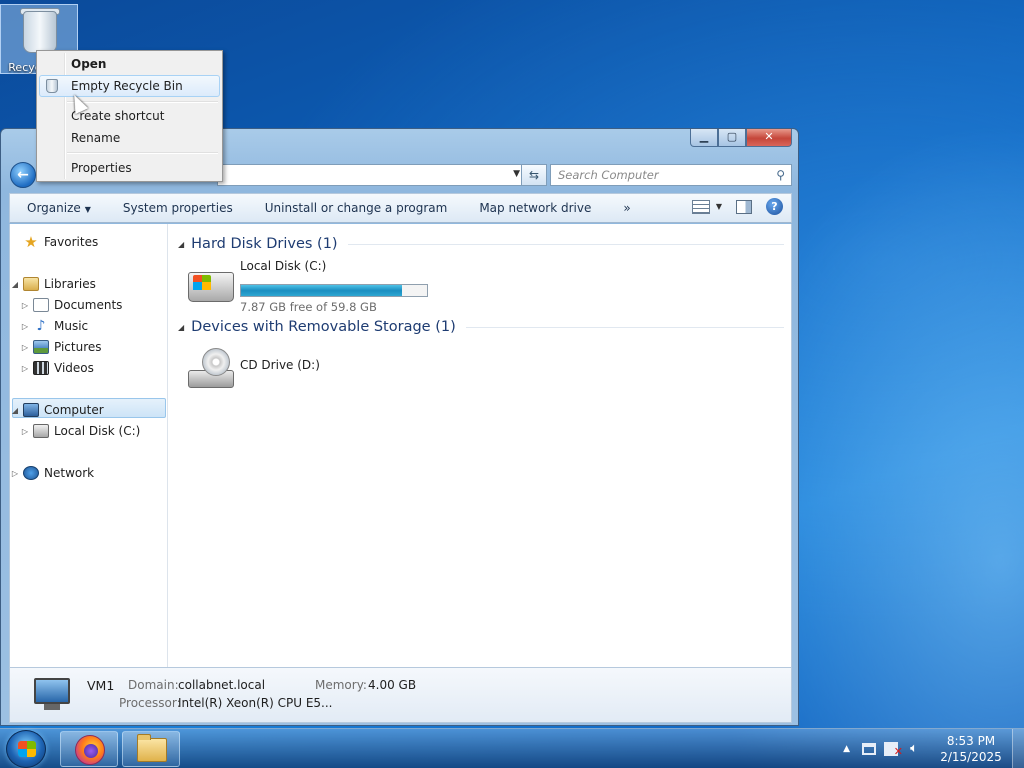 The width and height of the screenshot is (1024, 768). Describe the element at coordinates (308, 307) in the screenshot. I see `drive-c-free-space: 7.87 GB free of 59.8 GB` at that location.